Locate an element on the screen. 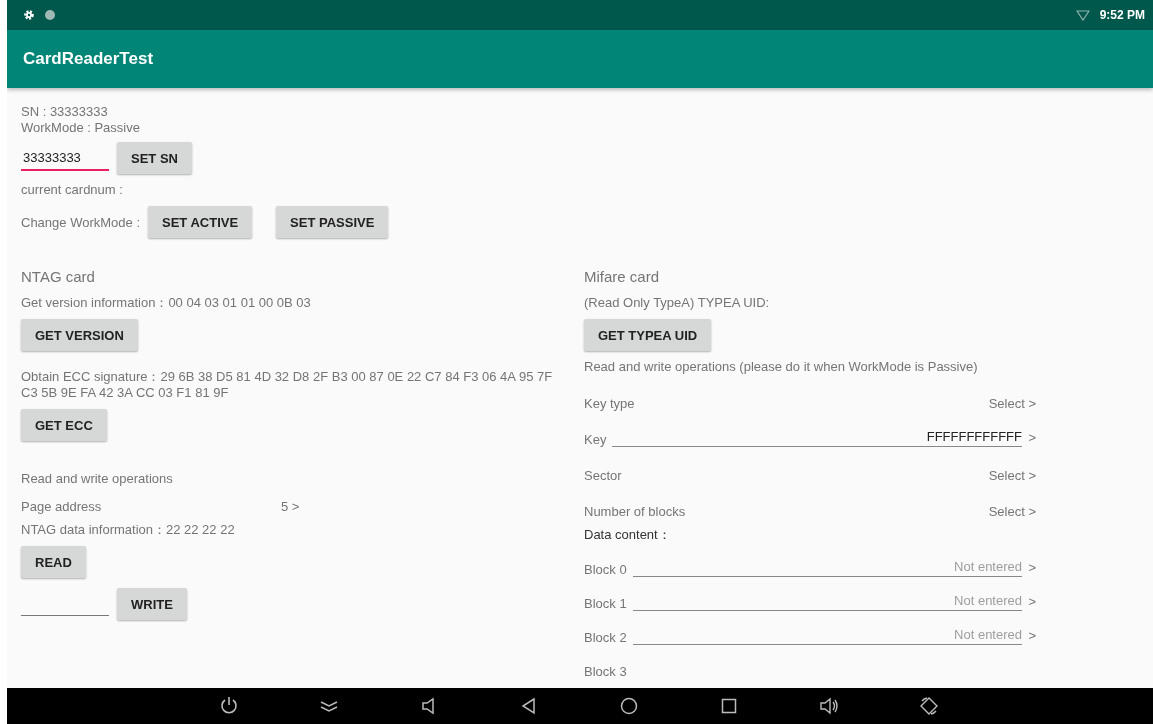 The image size is (1153, 724). clock-time: 9:52 PM is located at coordinates (1122, 15).